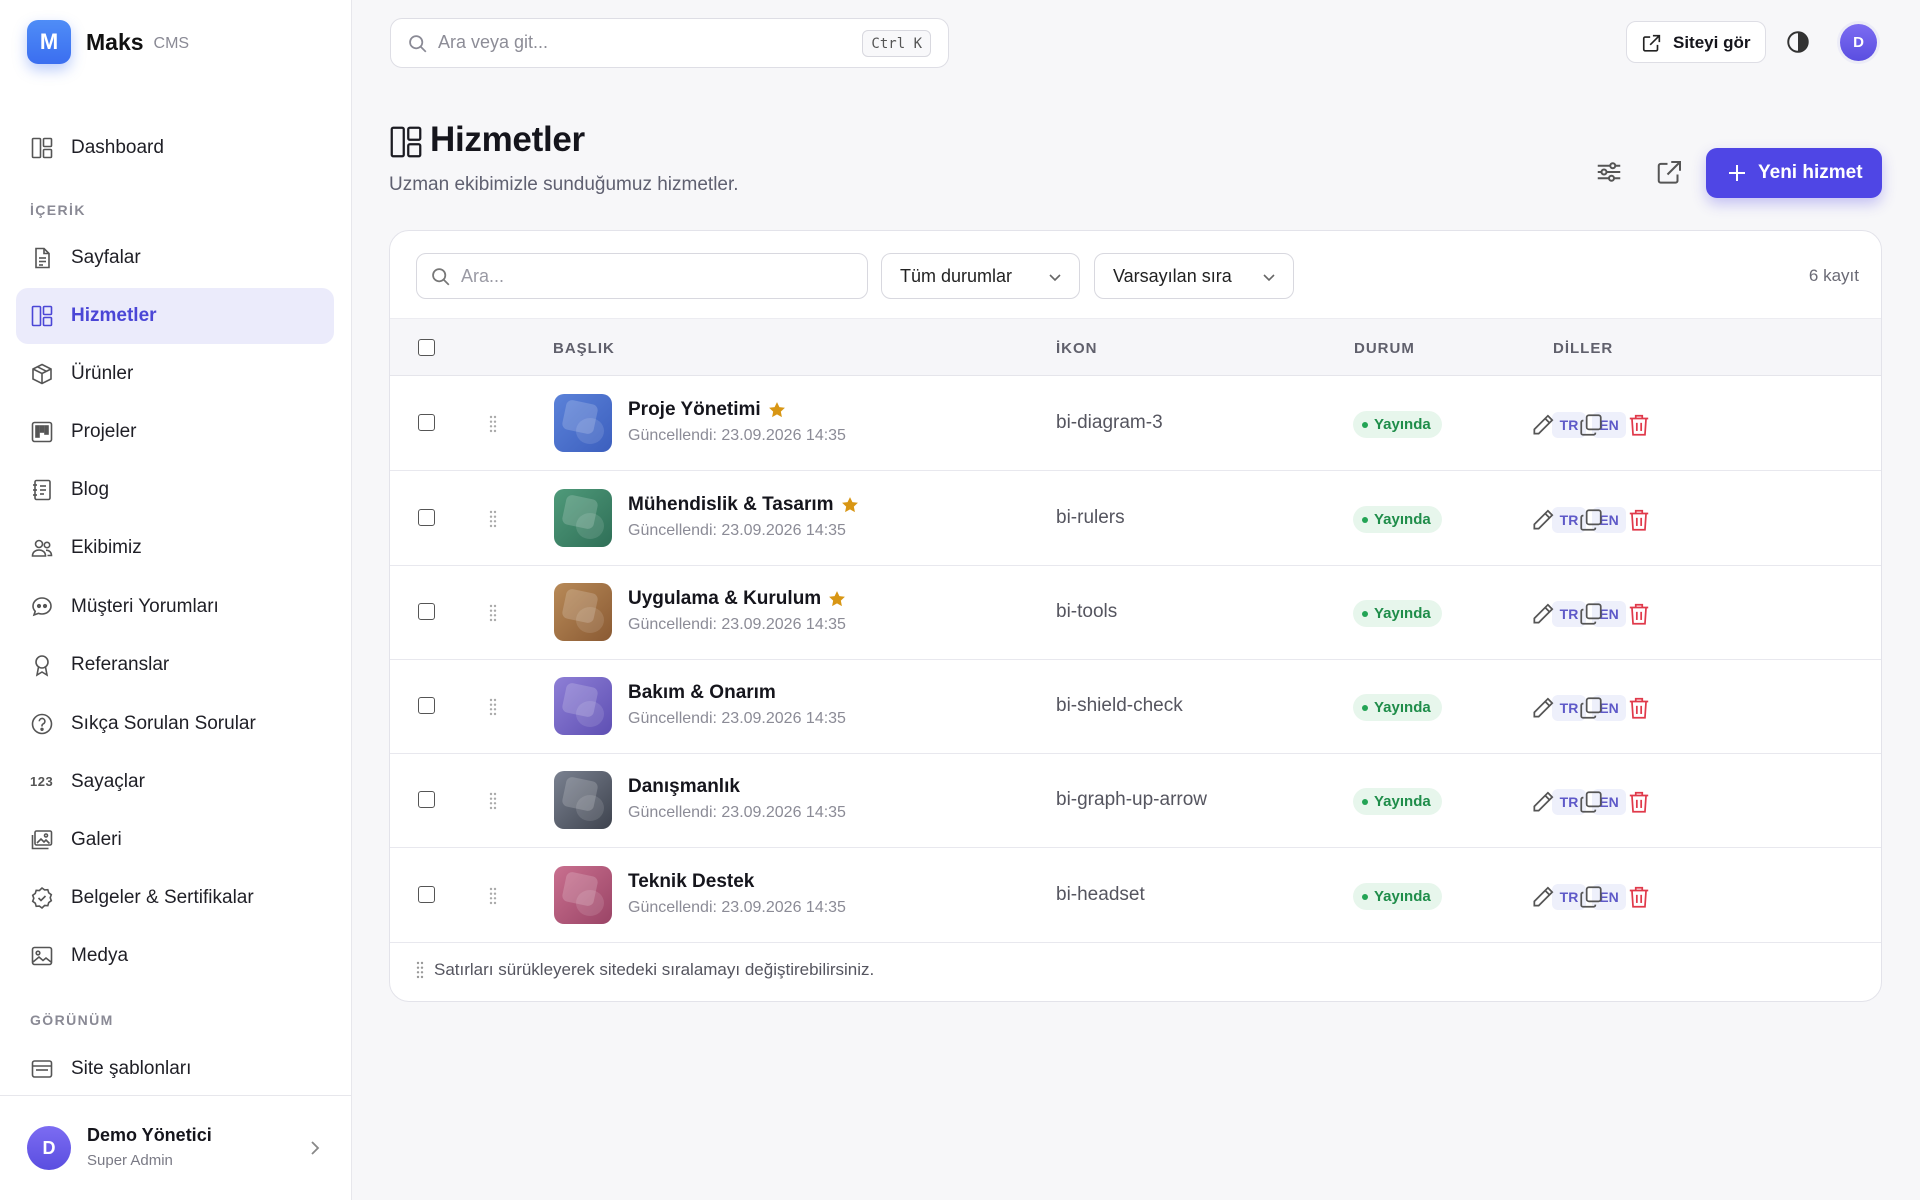 The height and width of the screenshot is (1200, 1920). Describe the element at coordinates (130, 1160) in the screenshot. I see `user-role: Super Admin` at that location.